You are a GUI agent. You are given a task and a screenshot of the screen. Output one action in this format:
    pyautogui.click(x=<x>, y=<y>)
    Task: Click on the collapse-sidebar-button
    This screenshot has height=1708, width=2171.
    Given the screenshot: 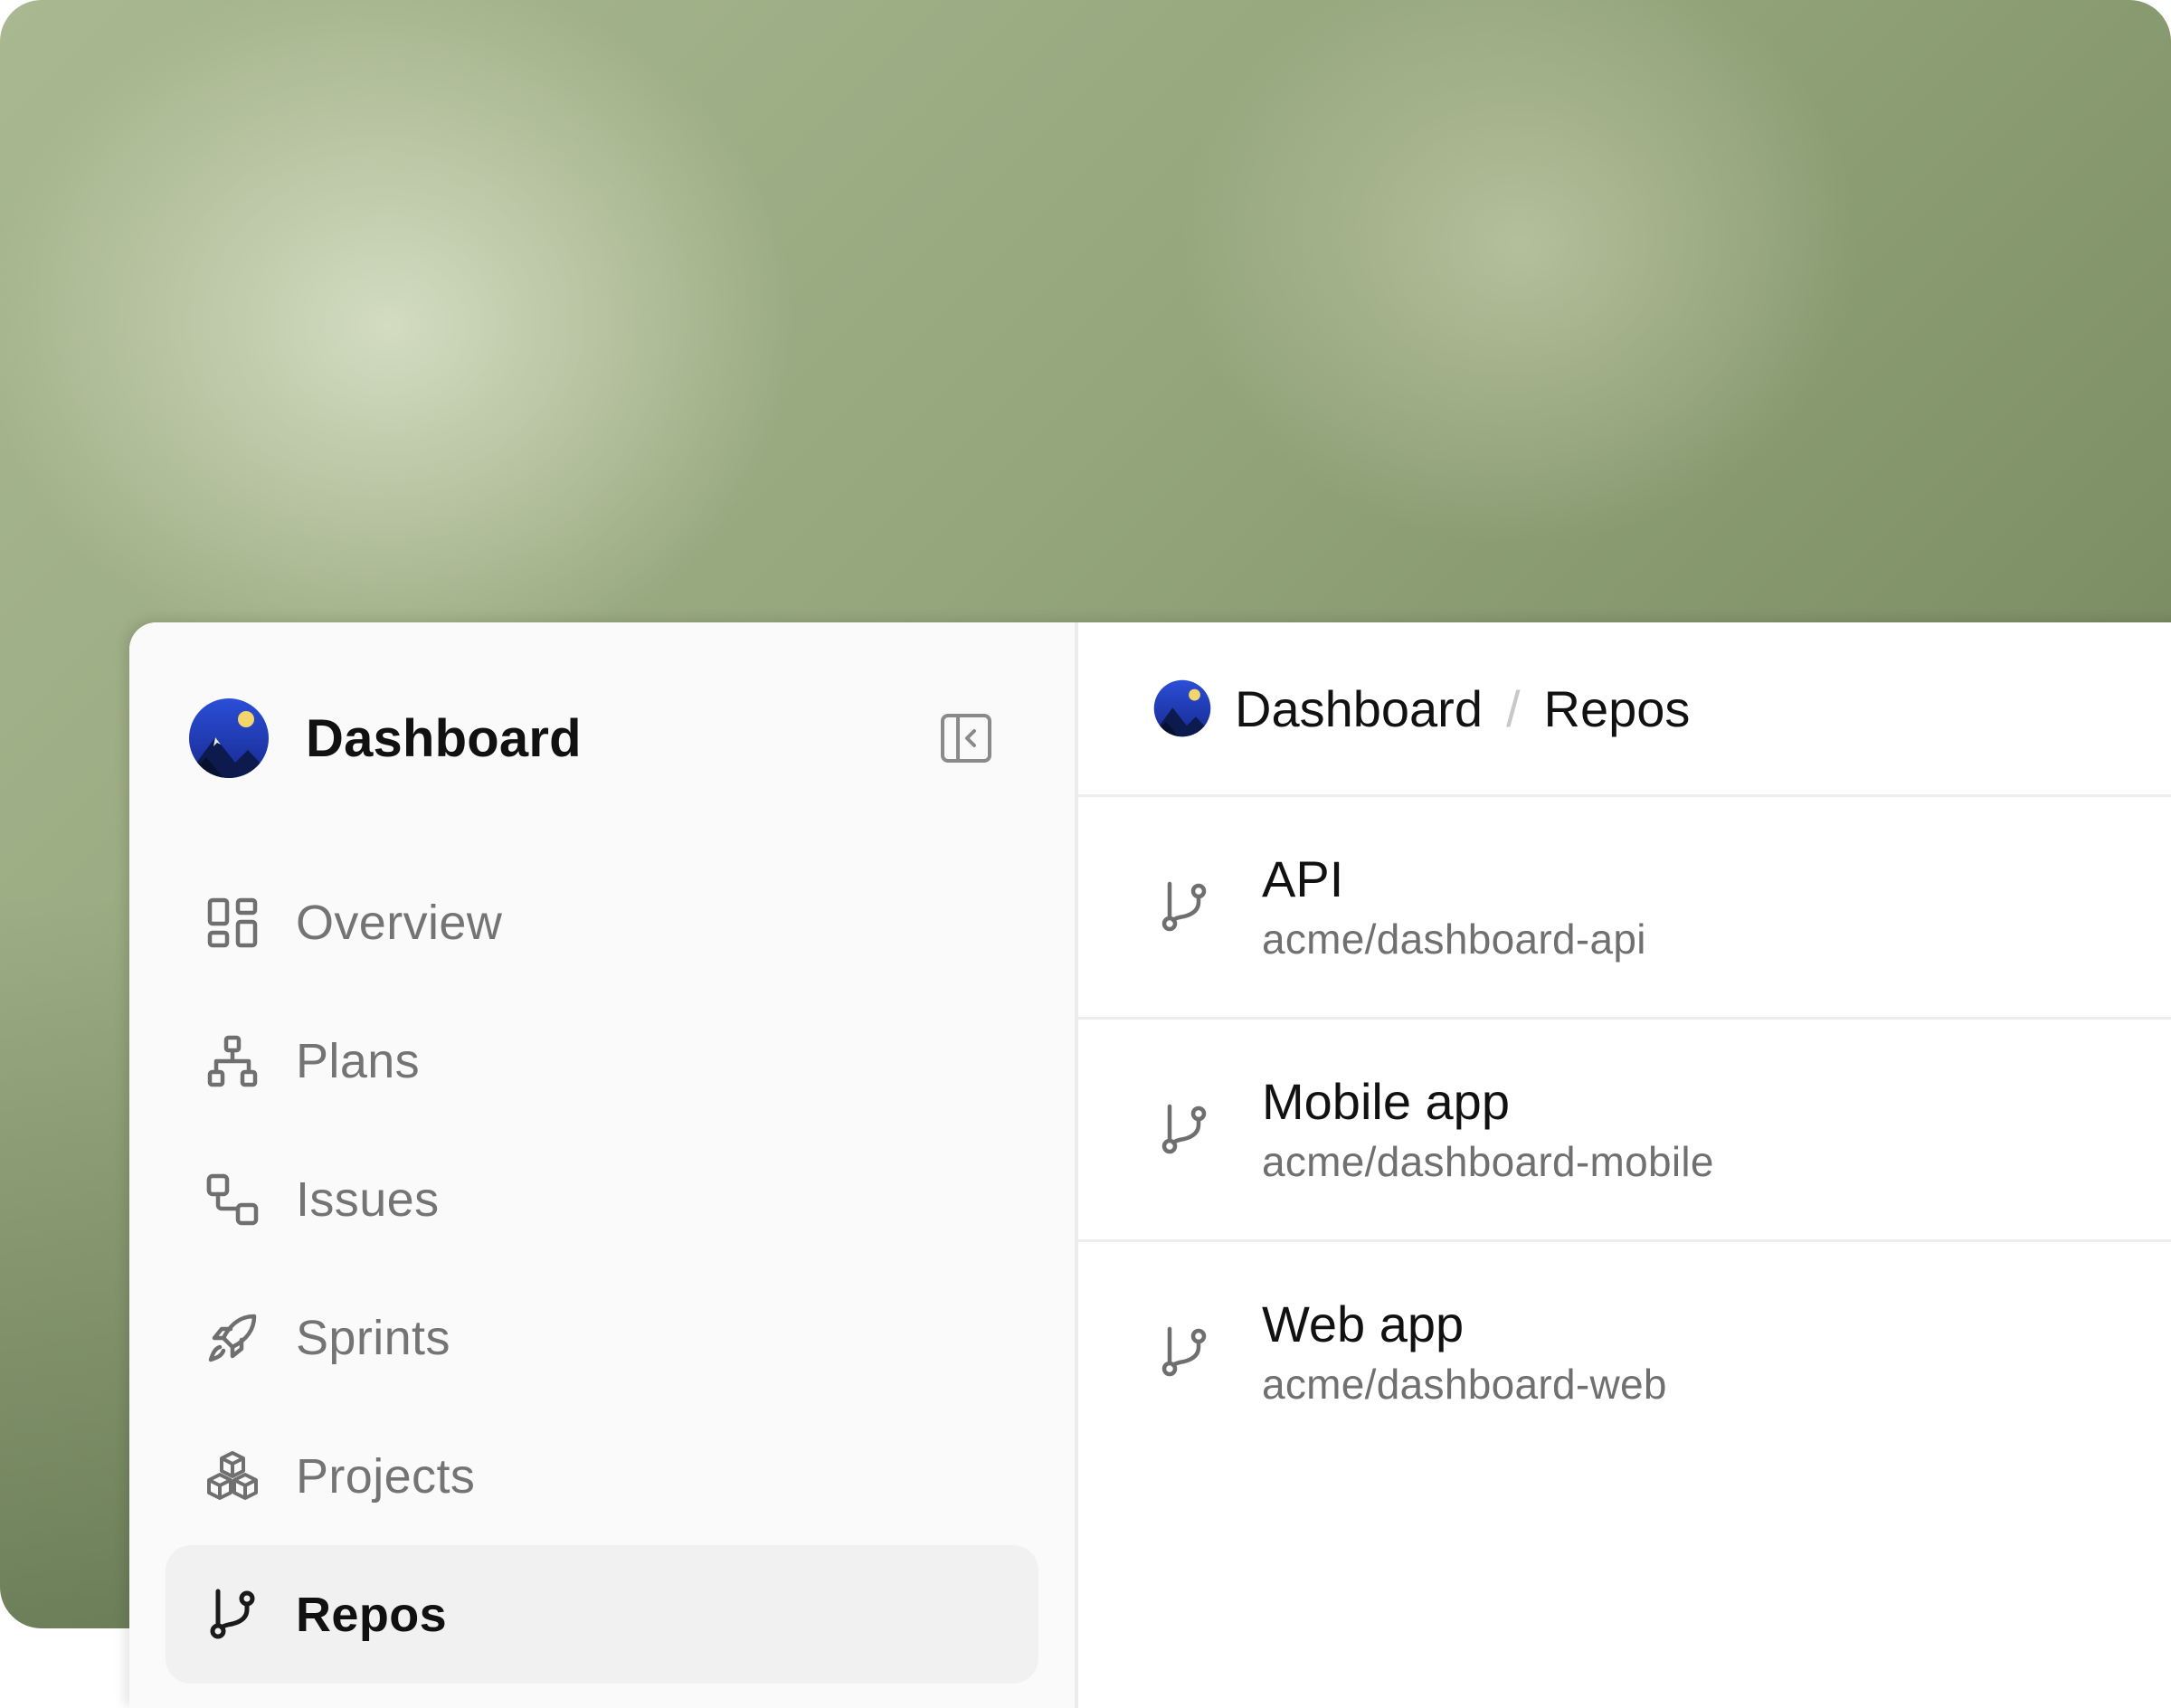 What is the action you would take?
    pyautogui.click(x=966, y=738)
    